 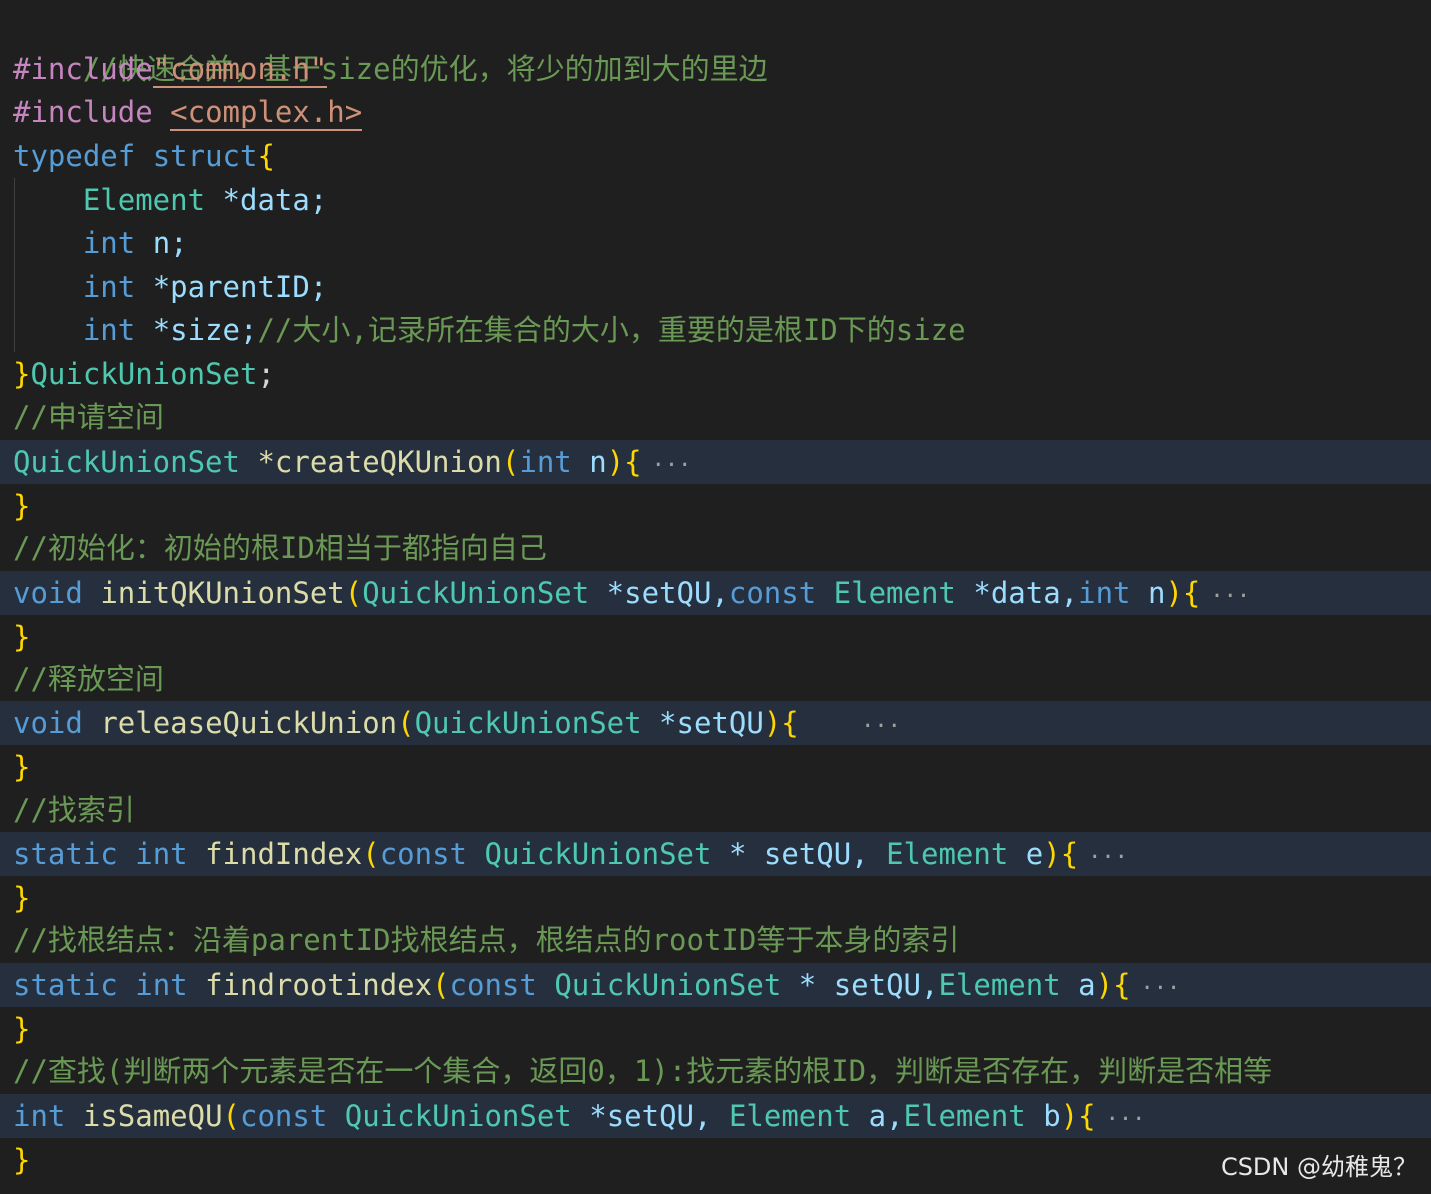 I want to click on code-line-6: int n;, so click(x=715, y=243).